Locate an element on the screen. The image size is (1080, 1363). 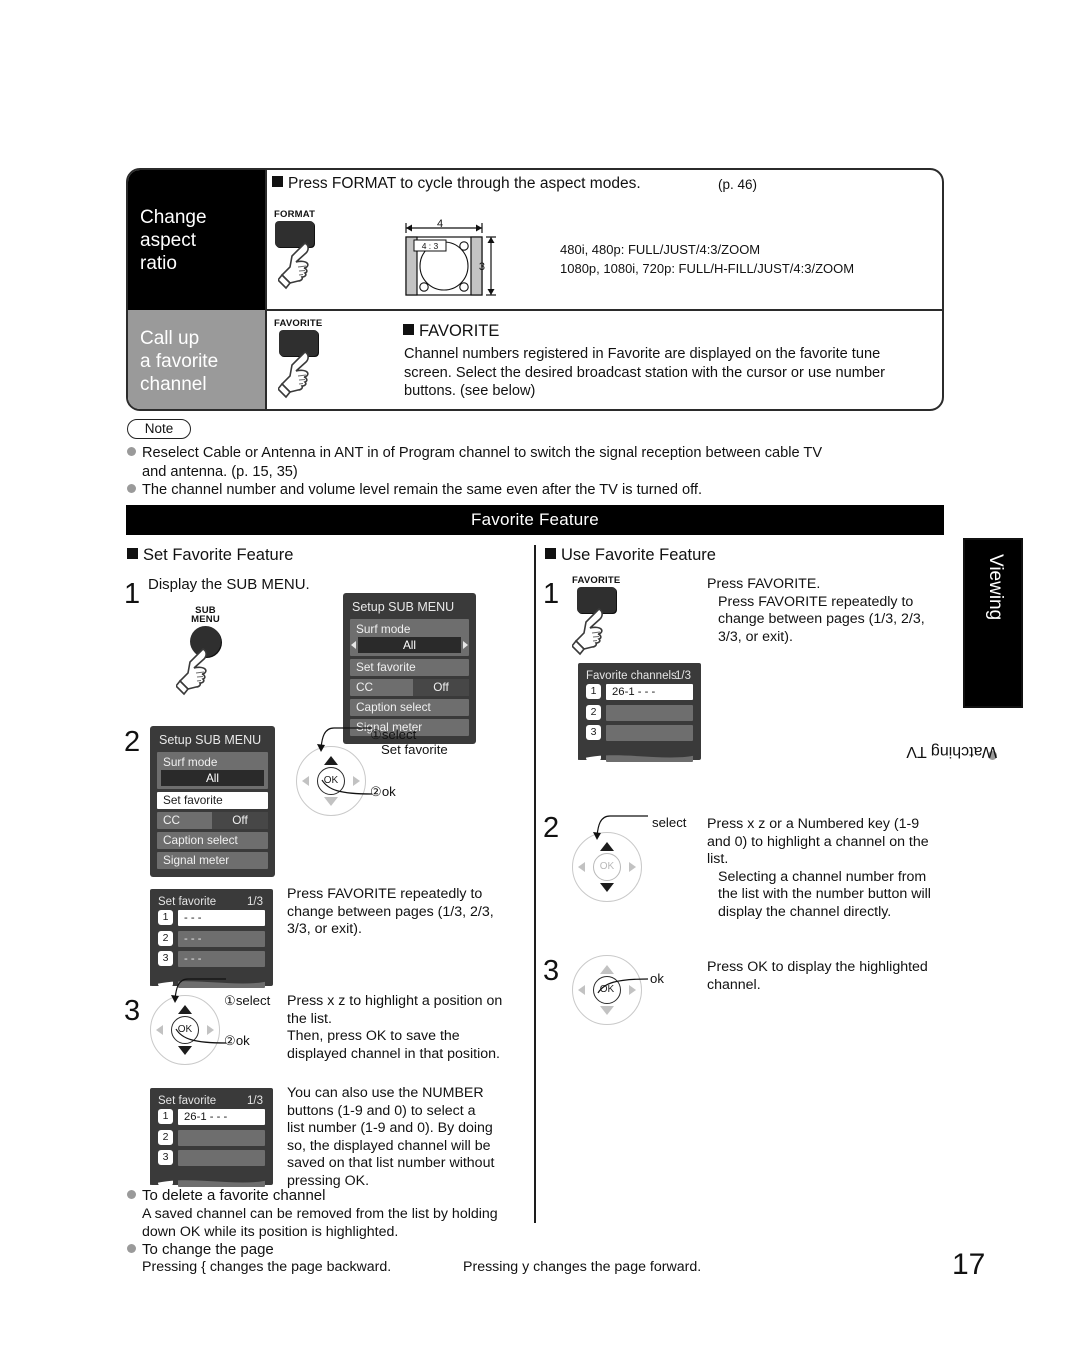
arrow-up-icon is located at coordinates (607, 969).